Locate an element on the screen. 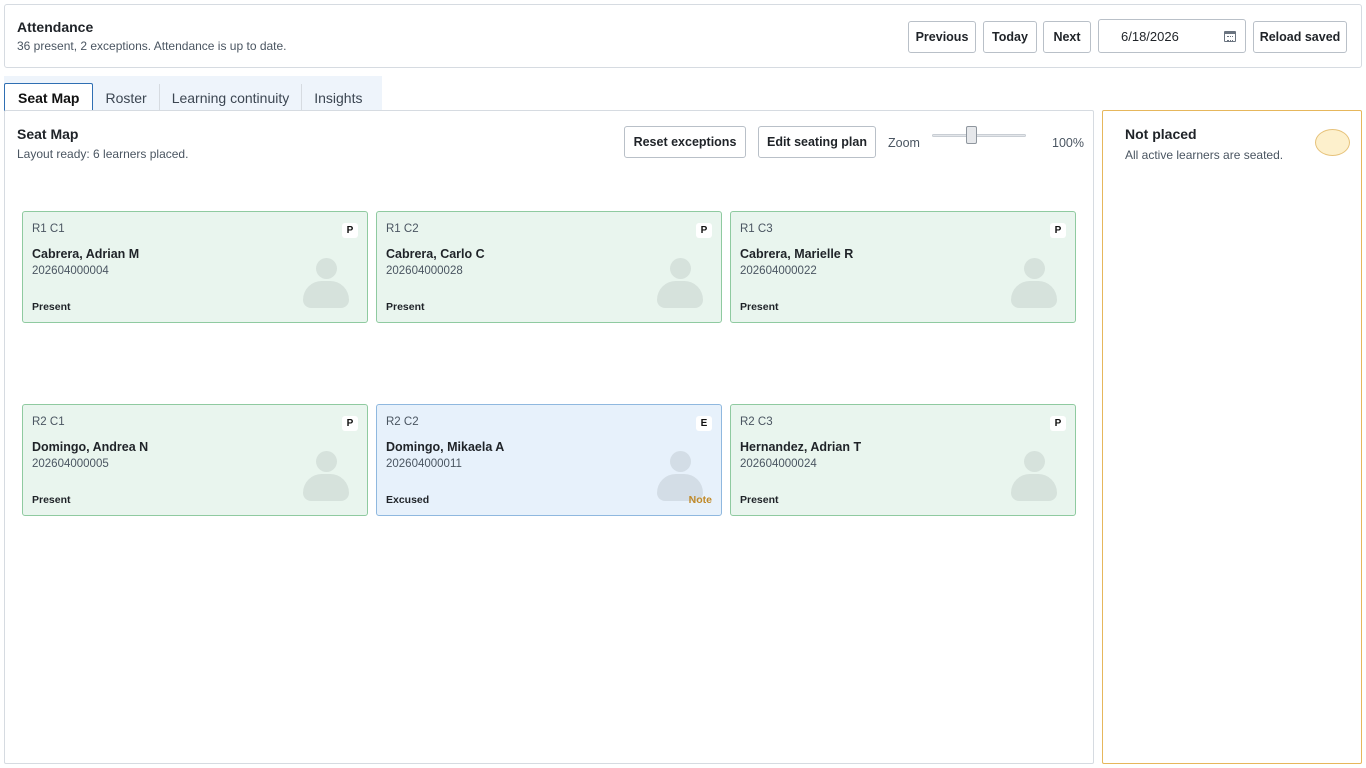 Image resolution: width=1366 pixels, height=768 pixels. status-badge: E is located at coordinates (704, 423).